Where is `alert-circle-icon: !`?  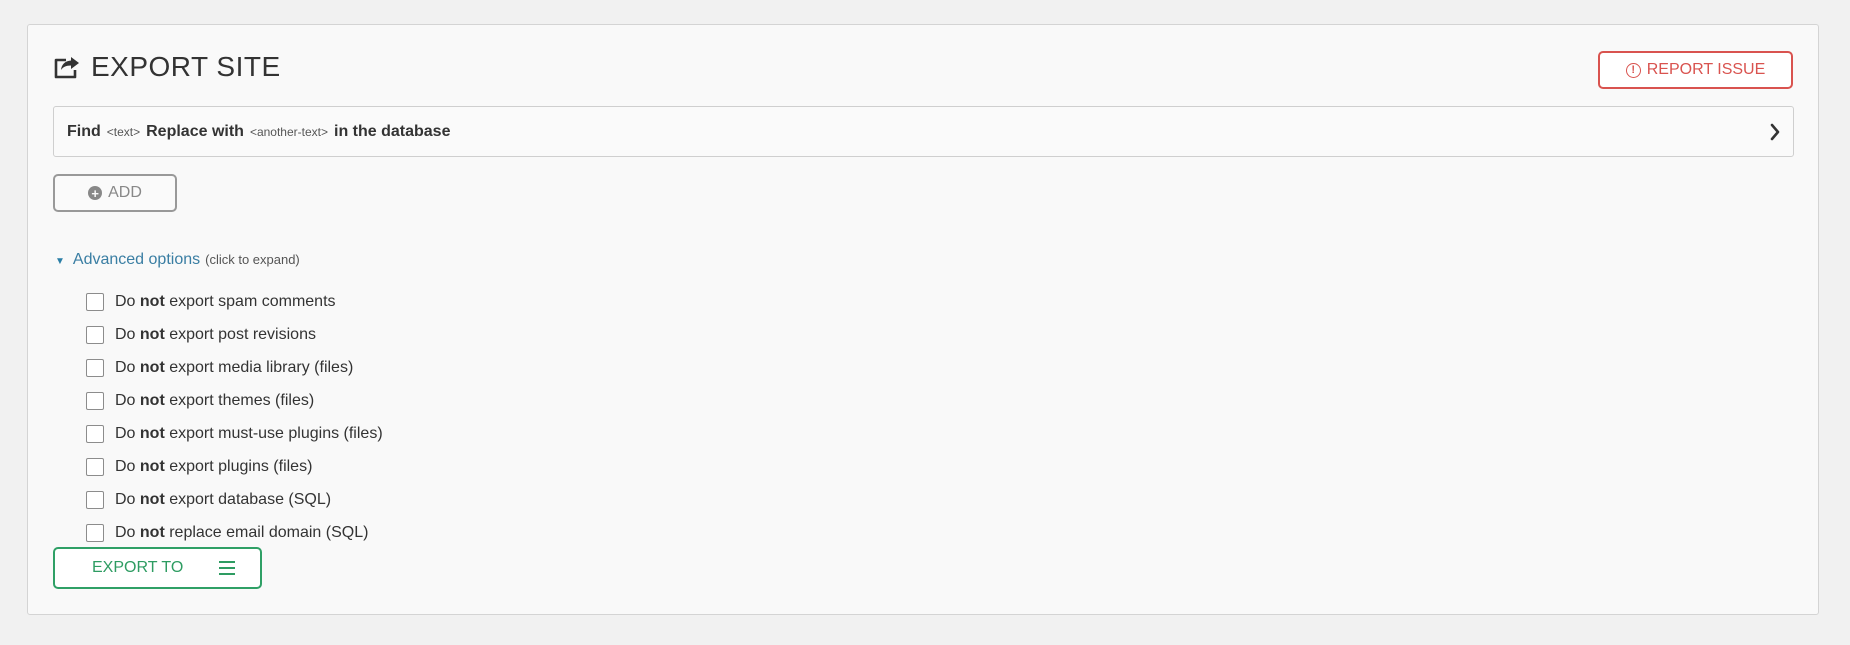 alert-circle-icon: ! is located at coordinates (1633, 70).